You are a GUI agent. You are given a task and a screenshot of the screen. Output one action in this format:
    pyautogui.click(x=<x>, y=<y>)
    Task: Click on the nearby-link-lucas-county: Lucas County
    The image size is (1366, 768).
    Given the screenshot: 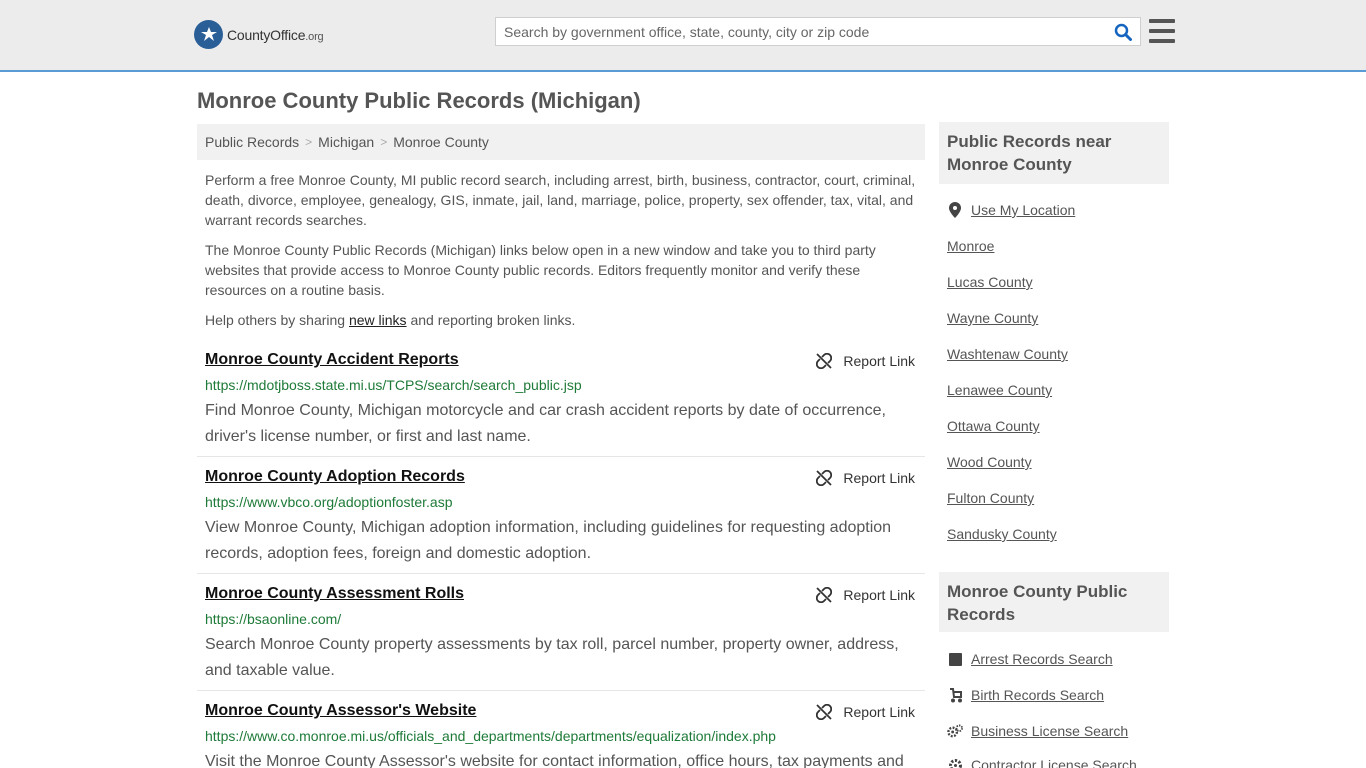 What is the action you would take?
    pyautogui.click(x=990, y=282)
    